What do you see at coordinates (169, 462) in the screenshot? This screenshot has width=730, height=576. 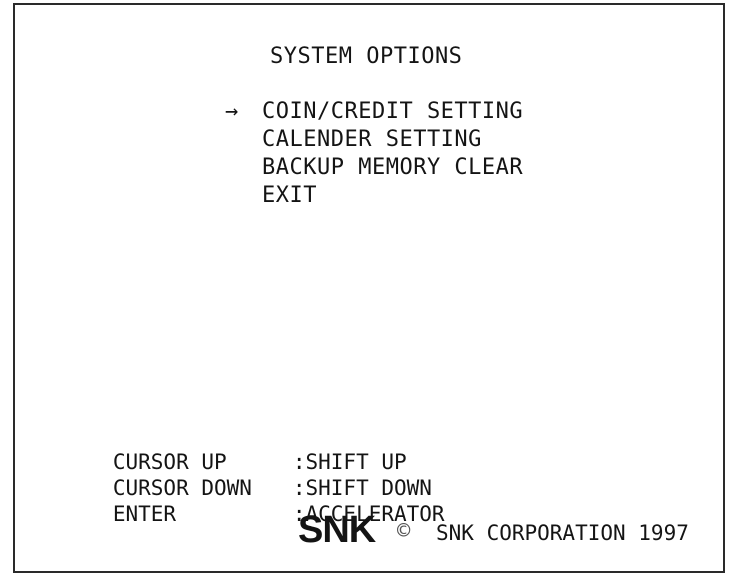 I see `control-key: CURSOR UP` at bounding box center [169, 462].